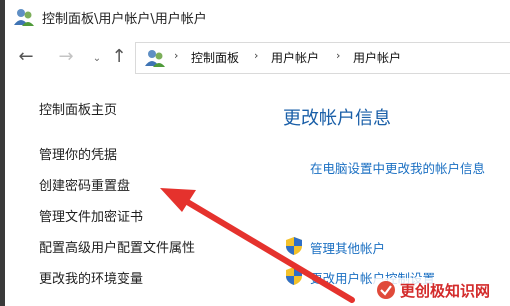  I want to click on change-account-in-pc-settings-link: 在电脑设置中更改我的帐户信息, so click(397, 167).